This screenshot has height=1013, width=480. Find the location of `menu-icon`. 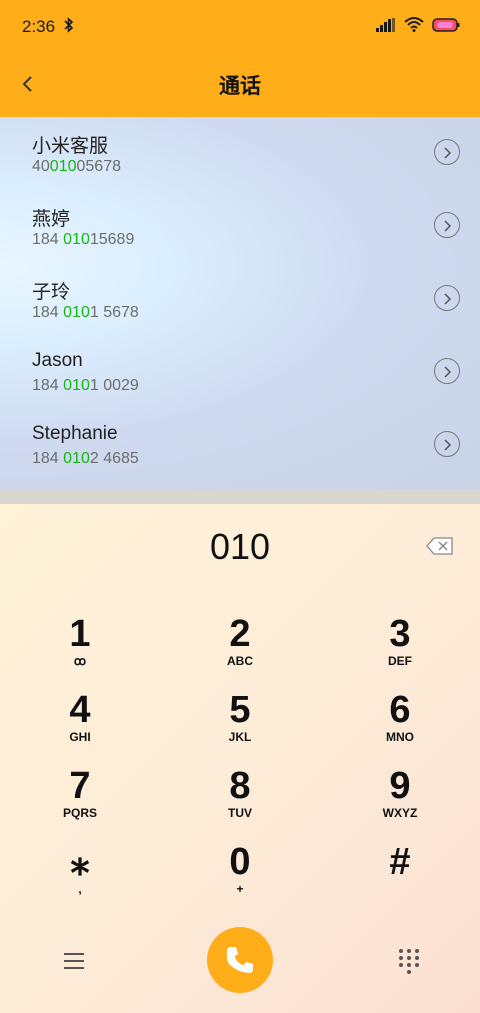

menu-icon is located at coordinates (74, 961).